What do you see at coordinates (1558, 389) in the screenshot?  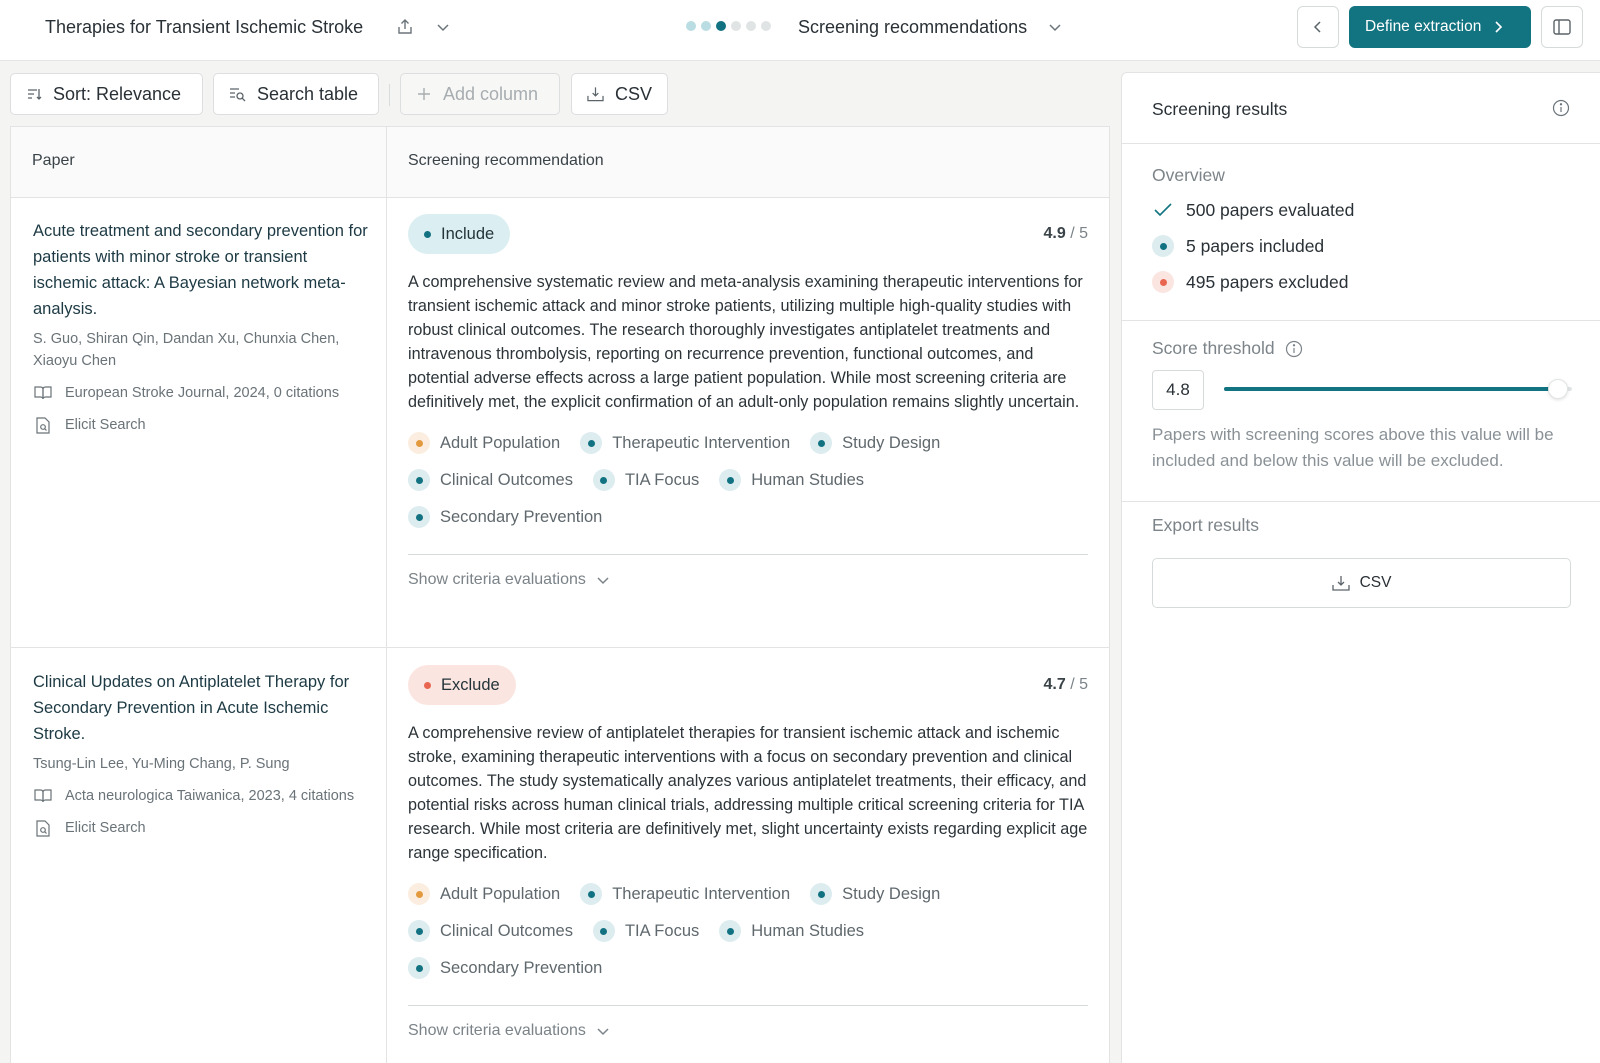 I see `slider-handle` at bounding box center [1558, 389].